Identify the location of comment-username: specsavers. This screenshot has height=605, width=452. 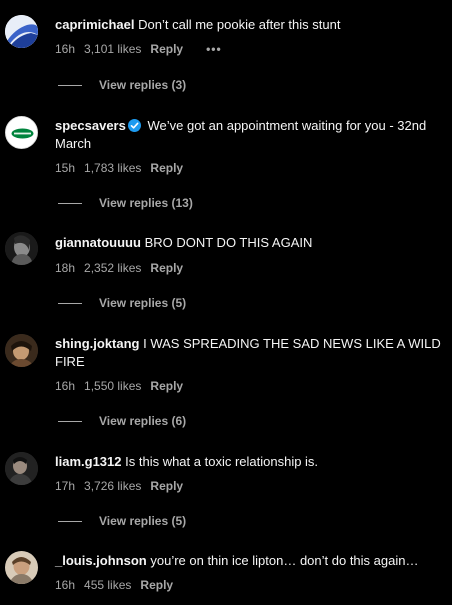
(90, 125).